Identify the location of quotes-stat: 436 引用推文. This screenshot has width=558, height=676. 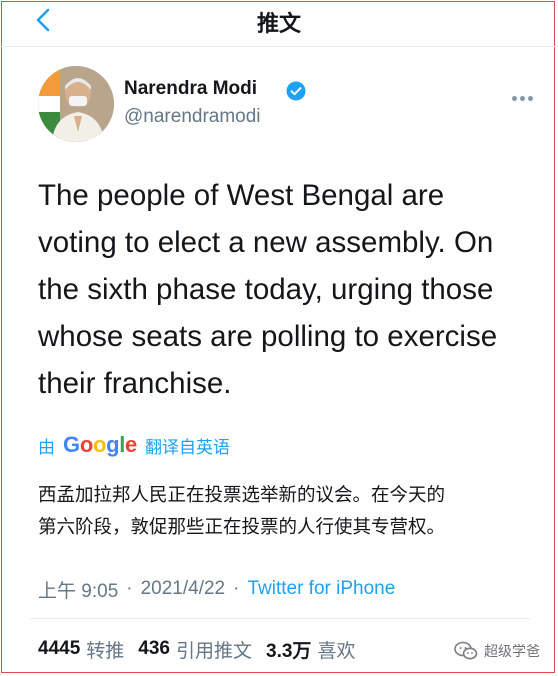
(195, 649).